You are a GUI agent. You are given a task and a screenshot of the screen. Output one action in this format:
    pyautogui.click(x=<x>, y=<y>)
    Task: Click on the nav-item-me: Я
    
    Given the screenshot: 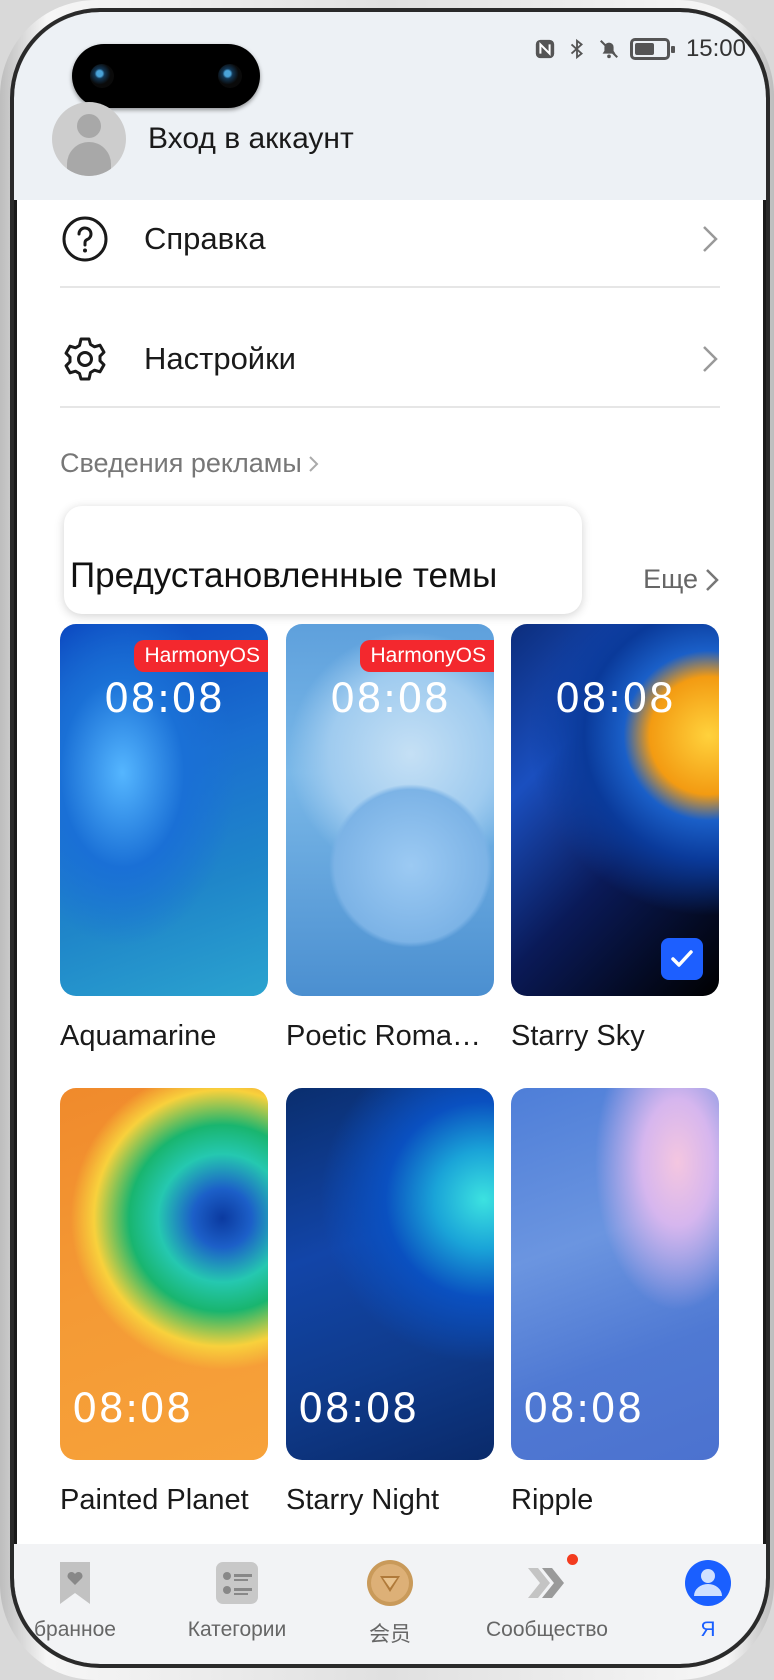 What is the action you would take?
    pyautogui.click(x=704, y=1600)
    